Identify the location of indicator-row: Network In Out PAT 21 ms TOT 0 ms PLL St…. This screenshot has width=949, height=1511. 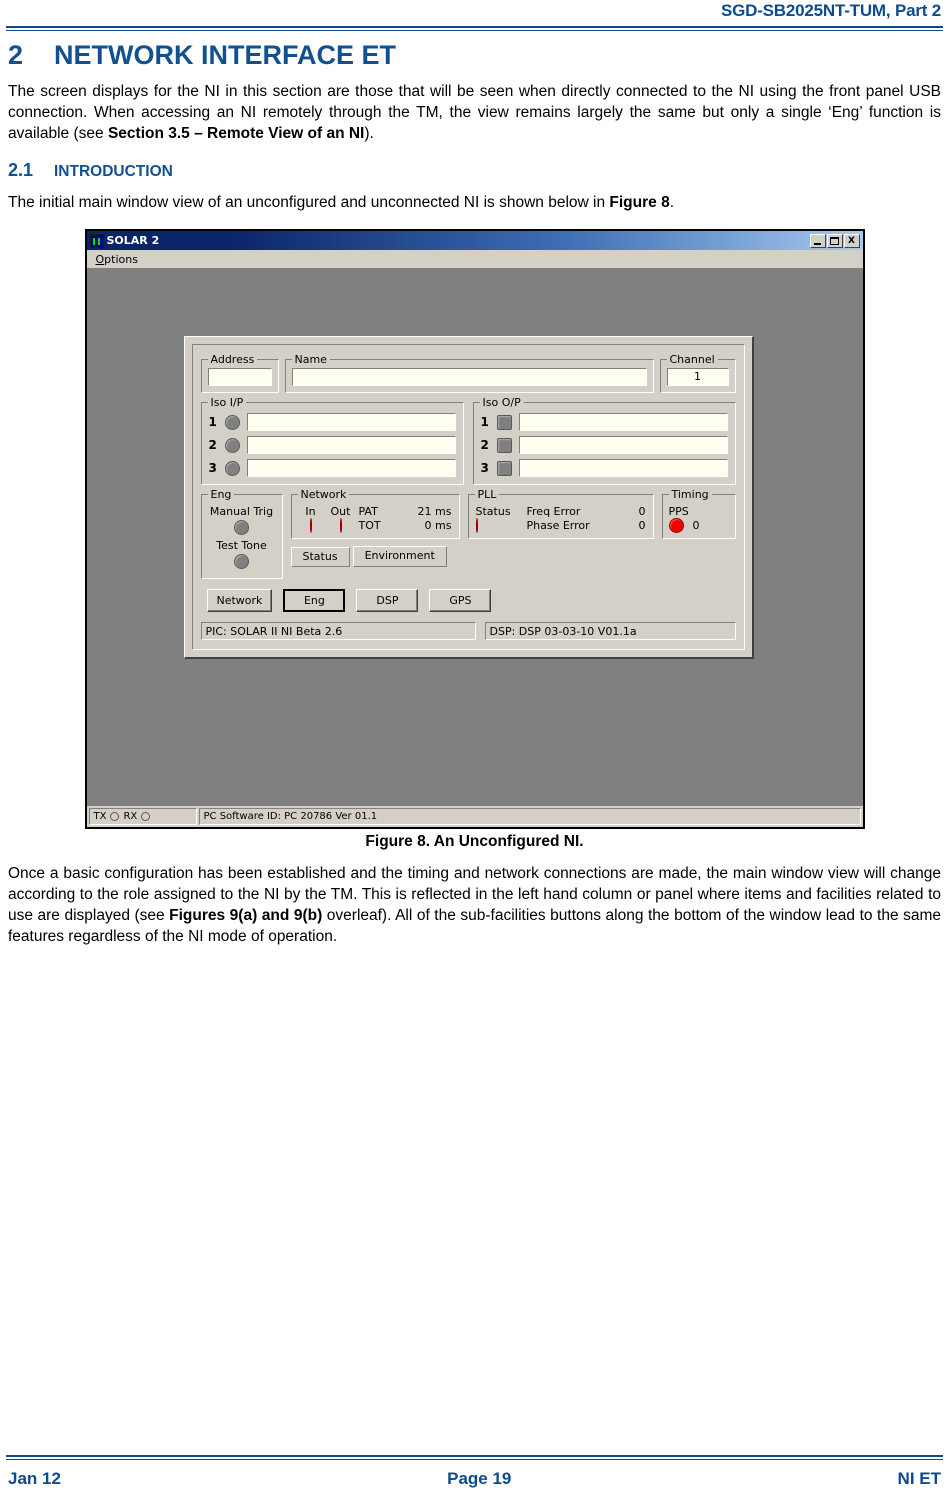
(513, 513).